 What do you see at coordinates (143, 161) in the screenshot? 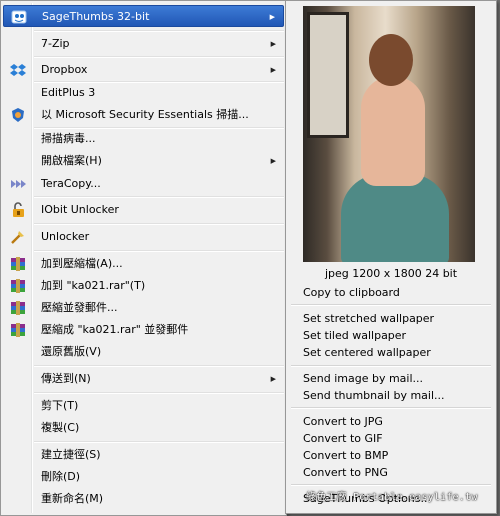
I see `menu-item-open-with: 開啟檔案(H) ▶` at bounding box center [143, 161].